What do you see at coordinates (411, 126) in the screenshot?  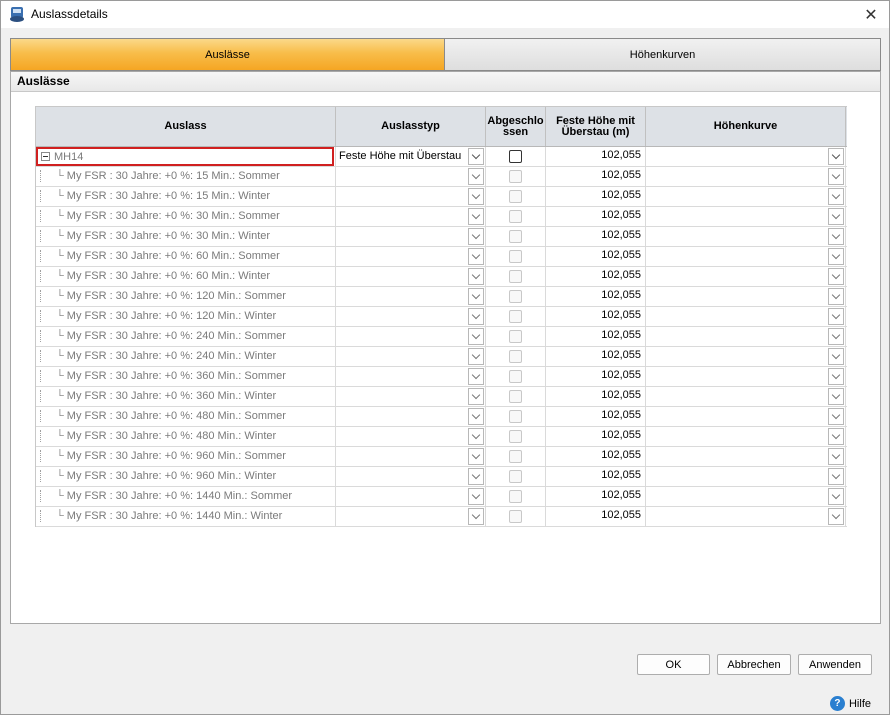 I see `column-header-auslasstyp: Auslasstyp` at bounding box center [411, 126].